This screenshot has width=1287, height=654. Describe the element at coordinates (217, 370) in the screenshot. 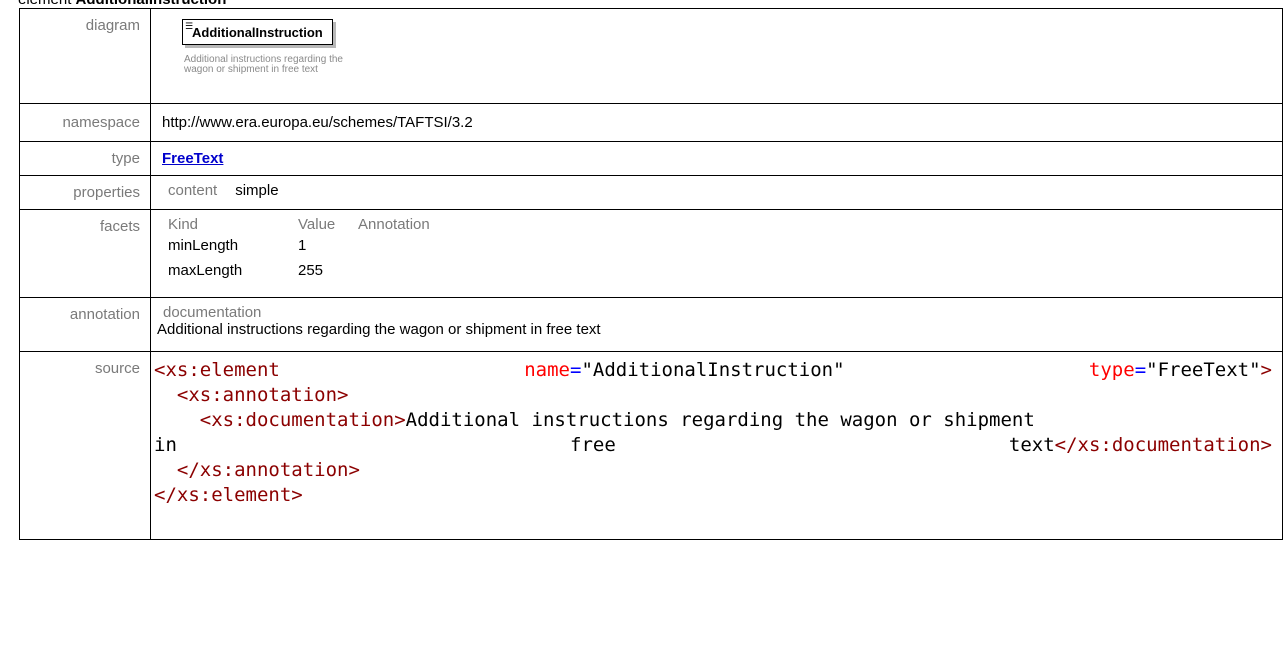

I see `source-token: <xs:element` at that location.